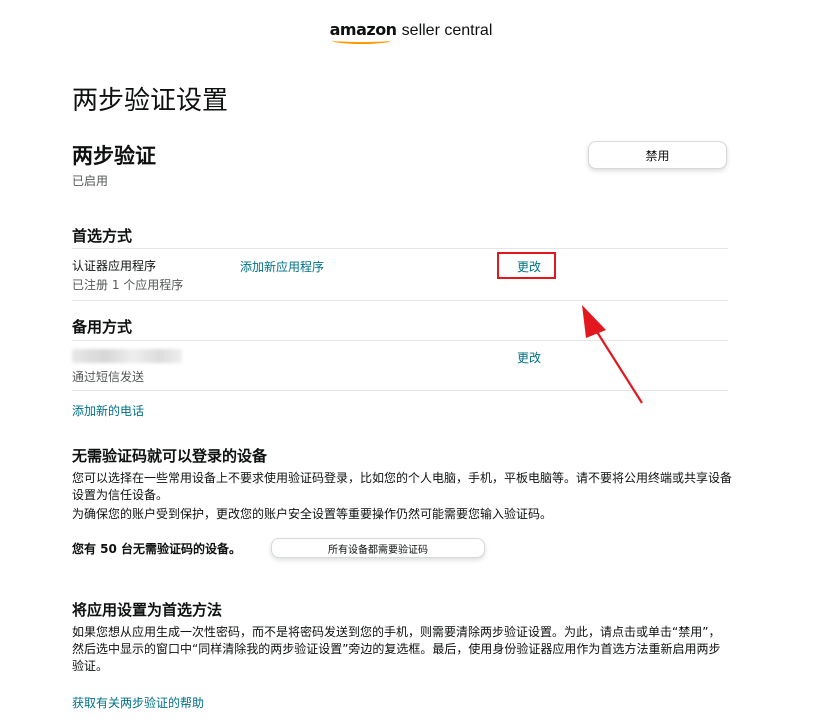 This screenshot has height=723, width=822. What do you see at coordinates (108, 410) in the screenshot?
I see `add-new-phone-link: 添加新的电话` at bounding box center [108, 410].